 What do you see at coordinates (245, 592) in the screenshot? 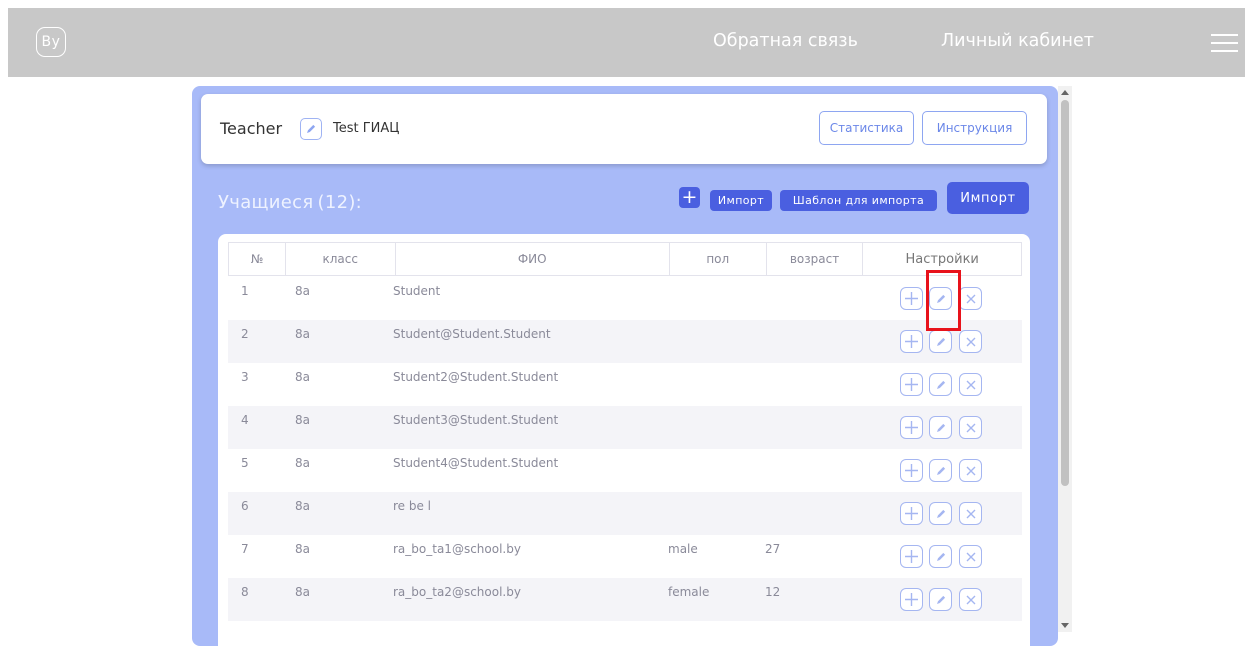
I see `cell-number: 8` at bounding box center [245, 592].